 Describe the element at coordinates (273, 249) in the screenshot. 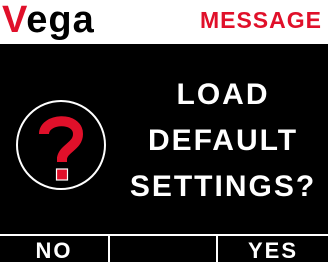

I see `yes-button: YES` at that location.